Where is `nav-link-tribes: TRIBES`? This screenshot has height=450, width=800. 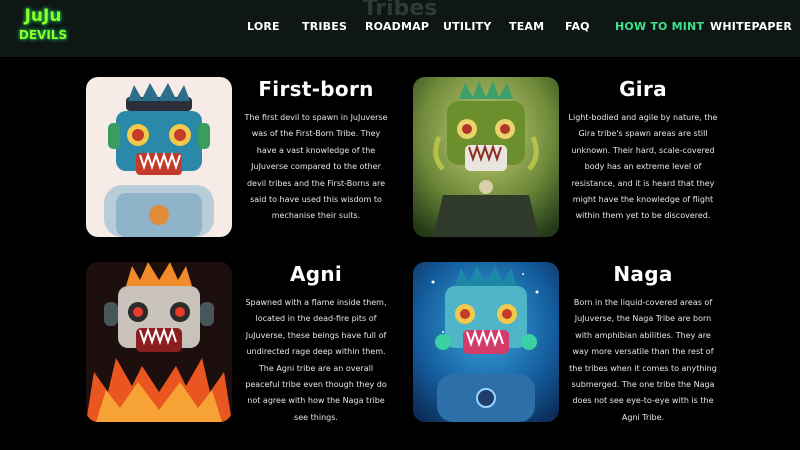 nav-link-tribes: TRIBES is located at coordinates (324, 26).